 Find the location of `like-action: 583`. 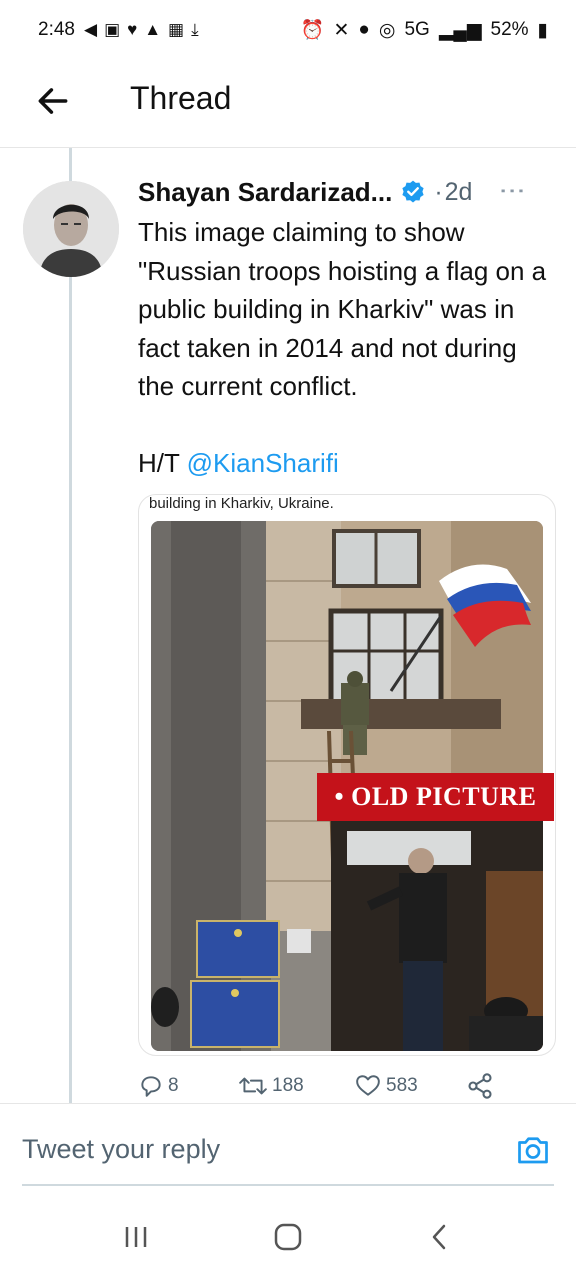

like-action: 583 is located at coordinates (410, 1086).